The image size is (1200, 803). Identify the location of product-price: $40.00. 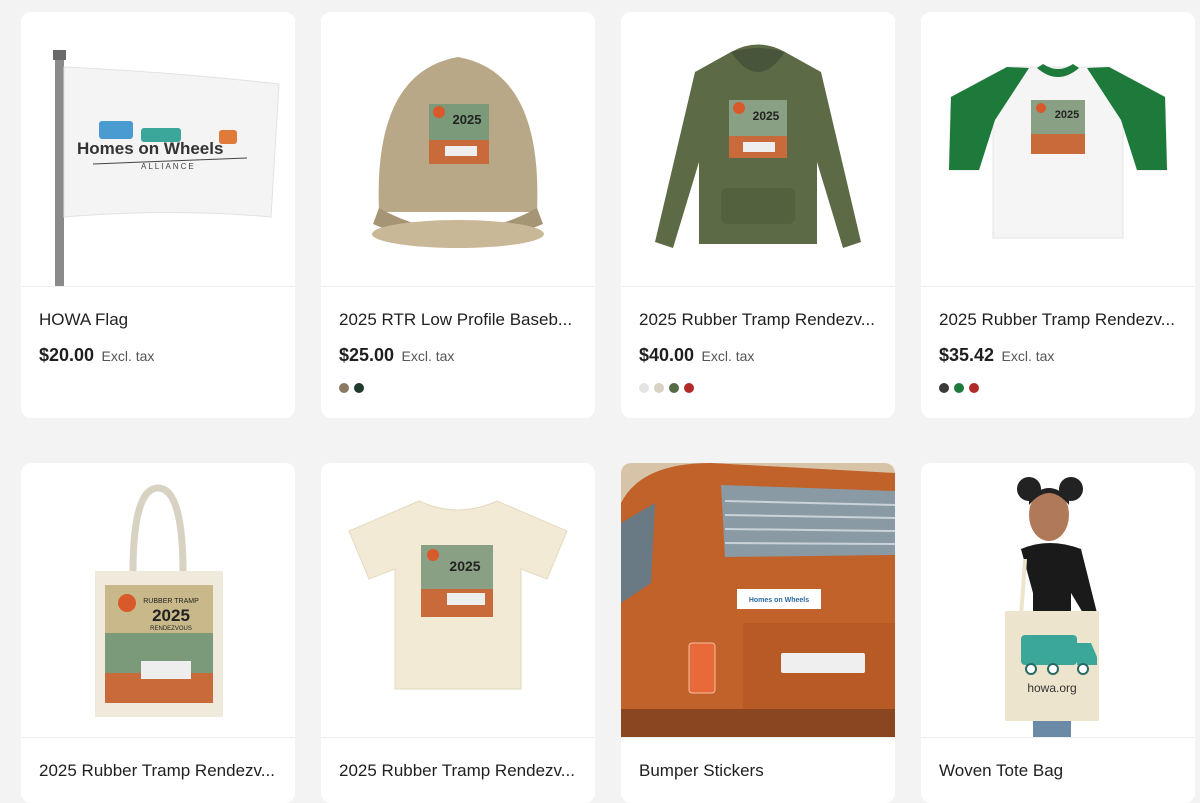
(667, 355).